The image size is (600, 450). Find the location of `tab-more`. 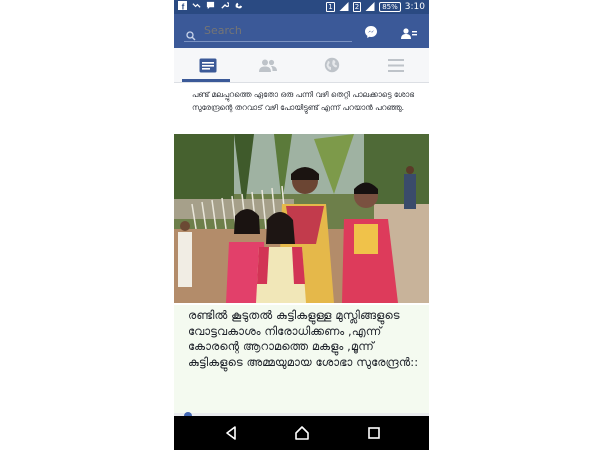

tab-more is located at coordinates (396, 65).